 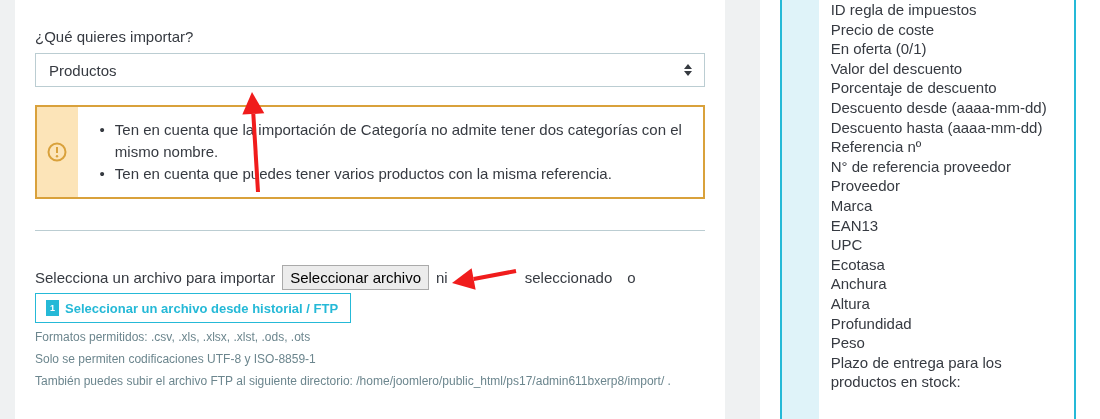 What do you see at coordinates (356, 277) in the screenshot?
I see `choose-file-button: Seleccionar archivo` at bounding box center [356, 277].